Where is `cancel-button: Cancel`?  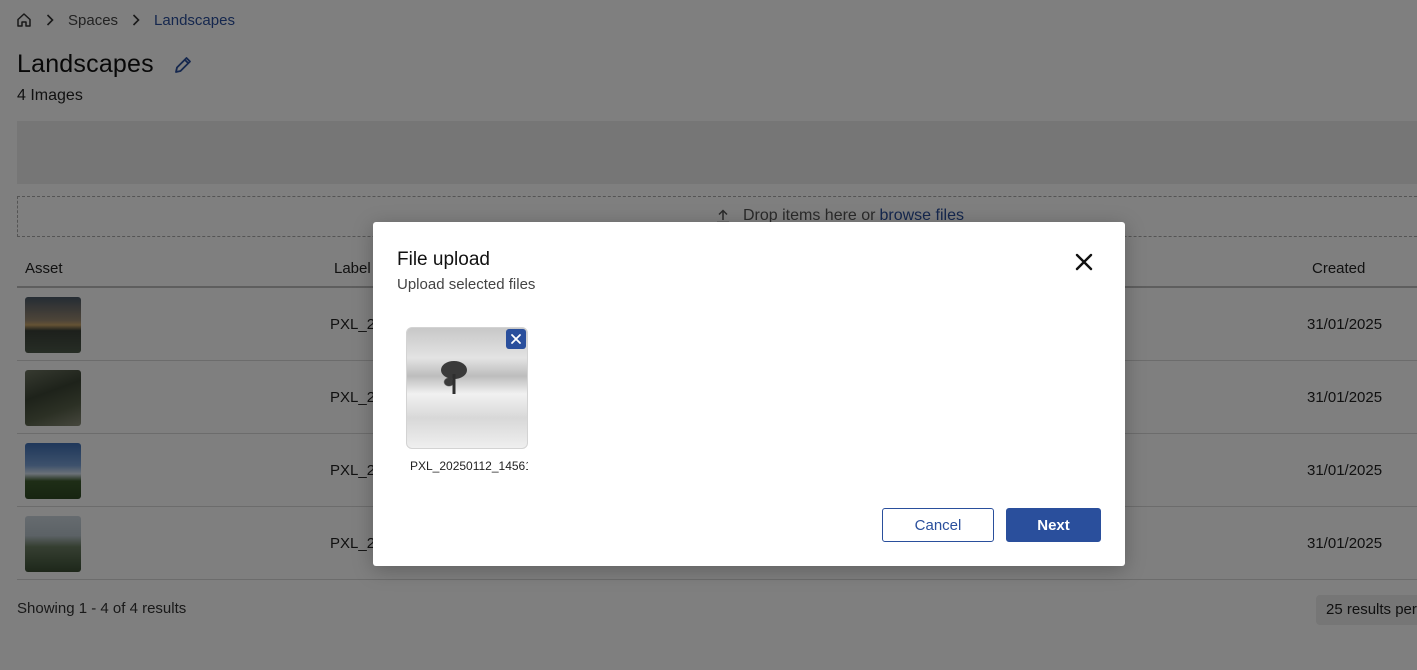 cancel-button: Cancel is located at coordinates (938, 525).